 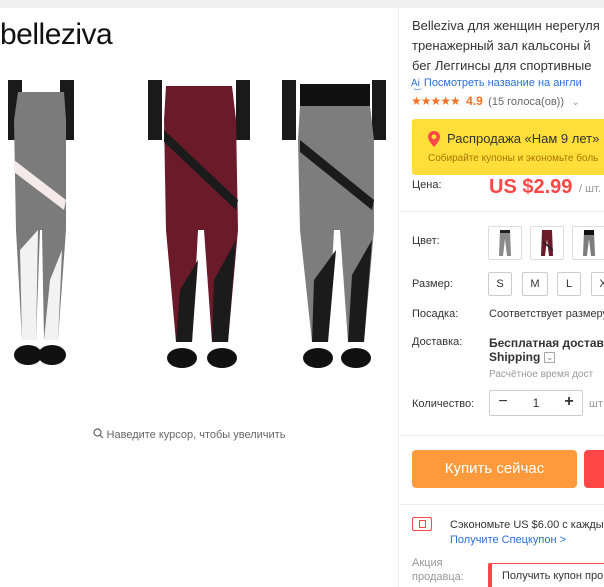 I want to click on quantity-increase-button: +, so click(x=569, y=403).